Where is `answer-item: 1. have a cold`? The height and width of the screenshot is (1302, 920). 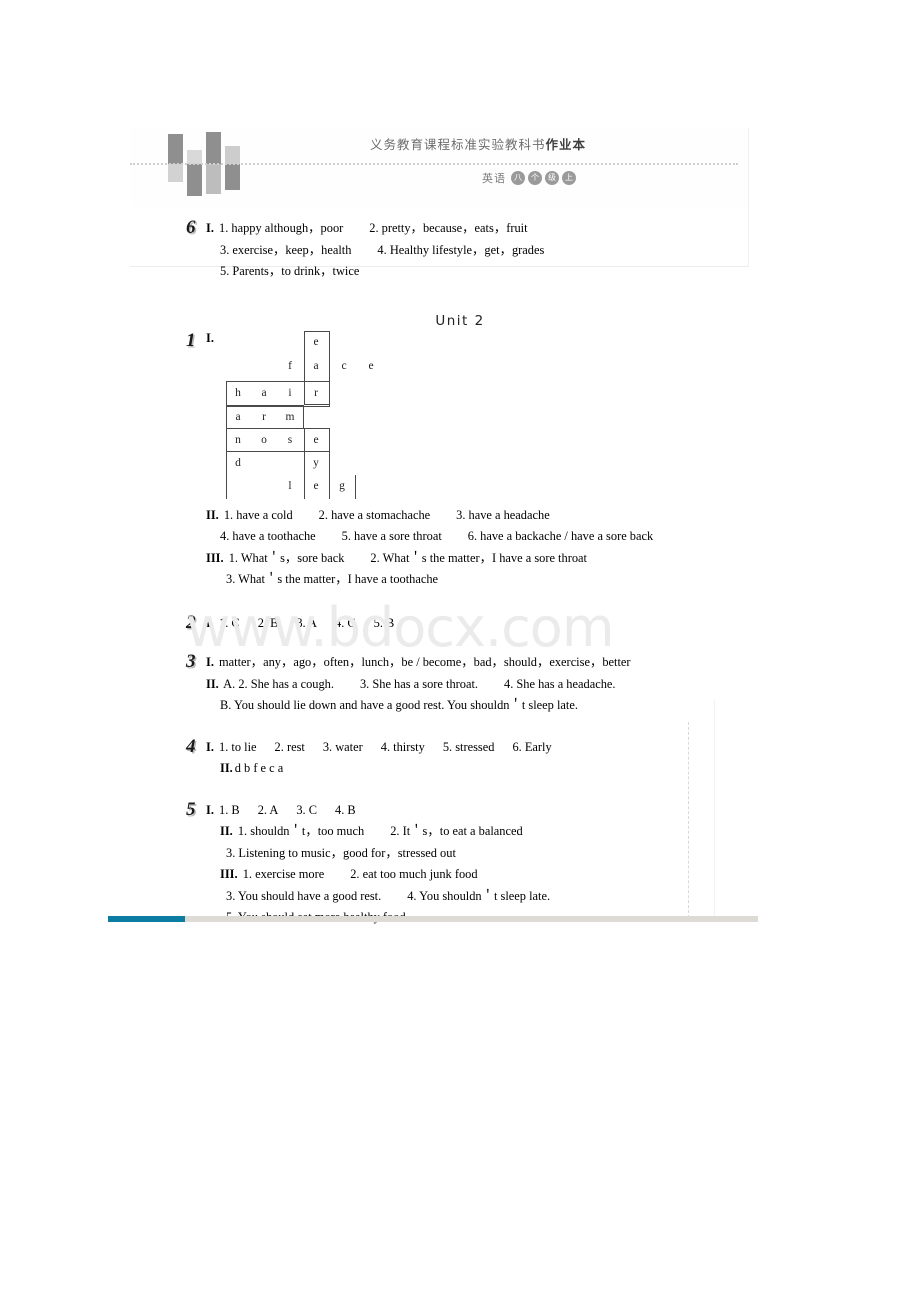
answer-item: 1. have a cold is located at coordinates (258, 514).